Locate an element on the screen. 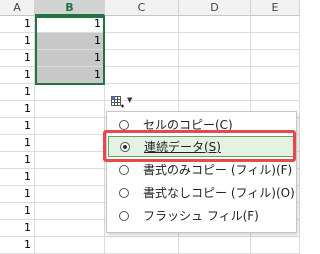  menu-item-label: セルのコピー(C) is located at coordinates (188, 125).